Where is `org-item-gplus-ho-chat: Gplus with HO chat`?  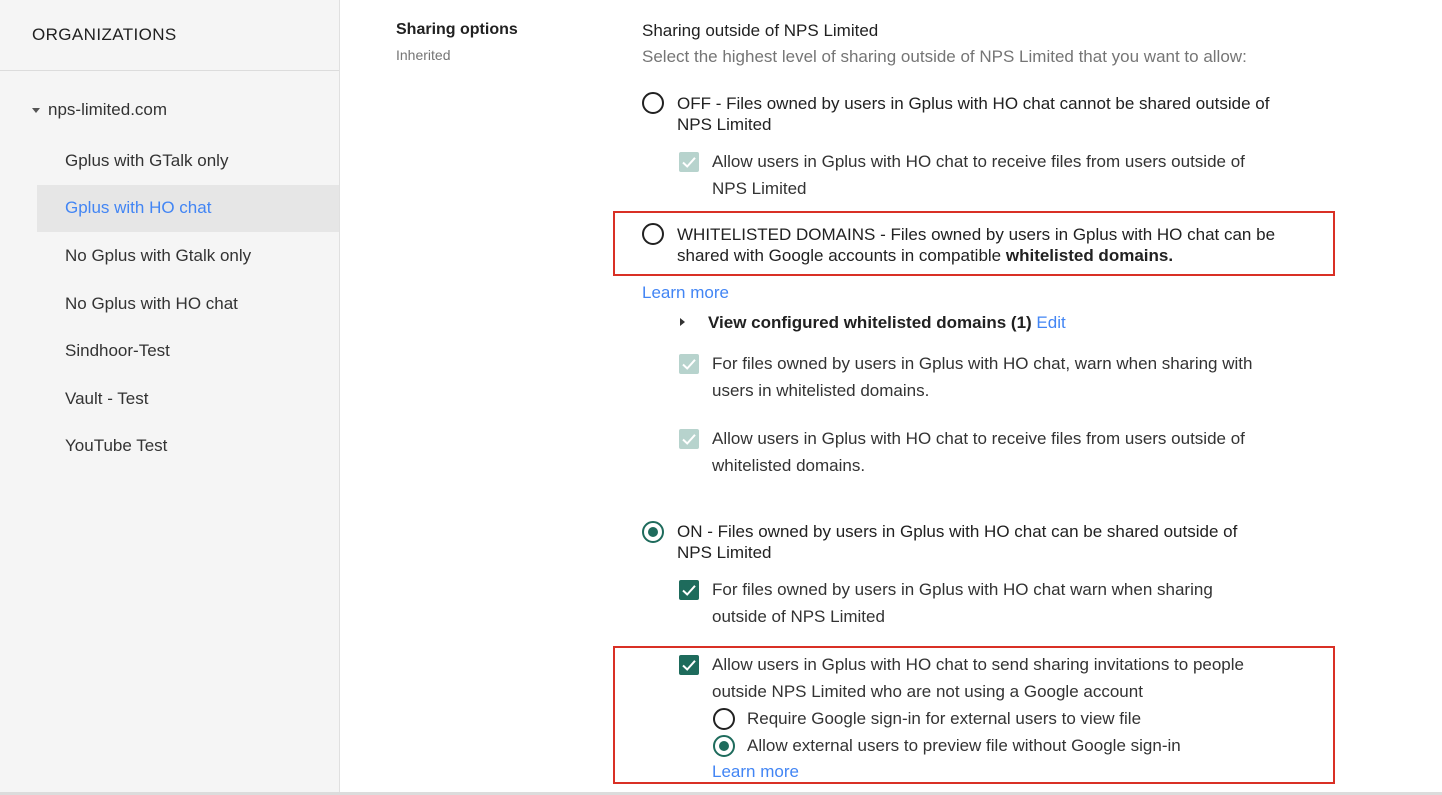
org-item-gplus-ho-chat: Gplus with HO chat is located at coordinates (188, 208).